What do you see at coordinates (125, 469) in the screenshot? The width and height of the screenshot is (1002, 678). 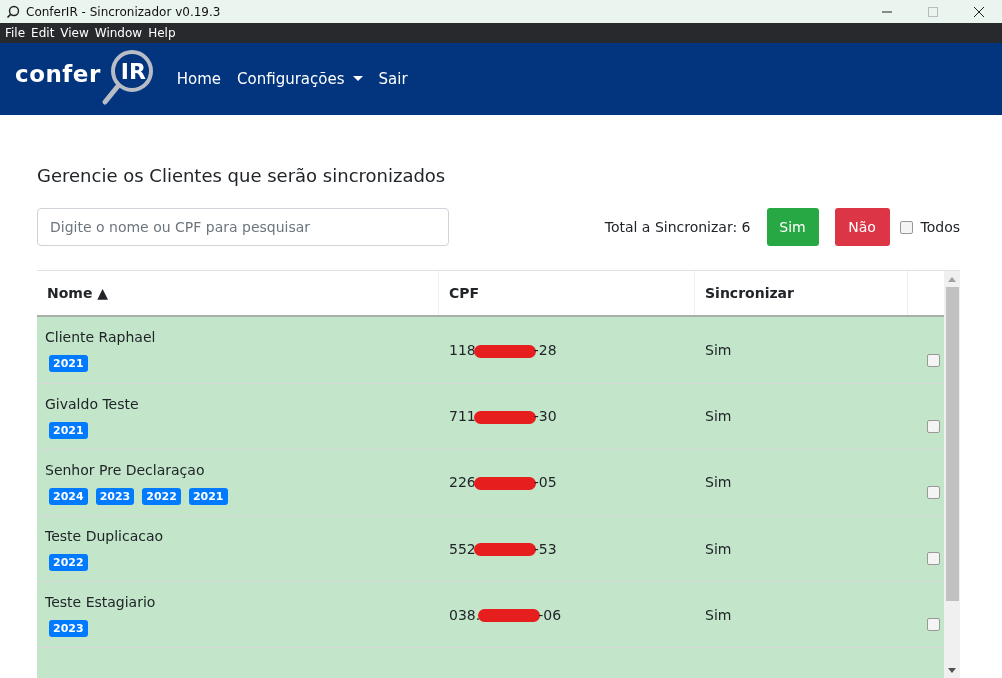 I see `client-name: Senhor Pre Declaraçao` at bounding box center [125, 469].